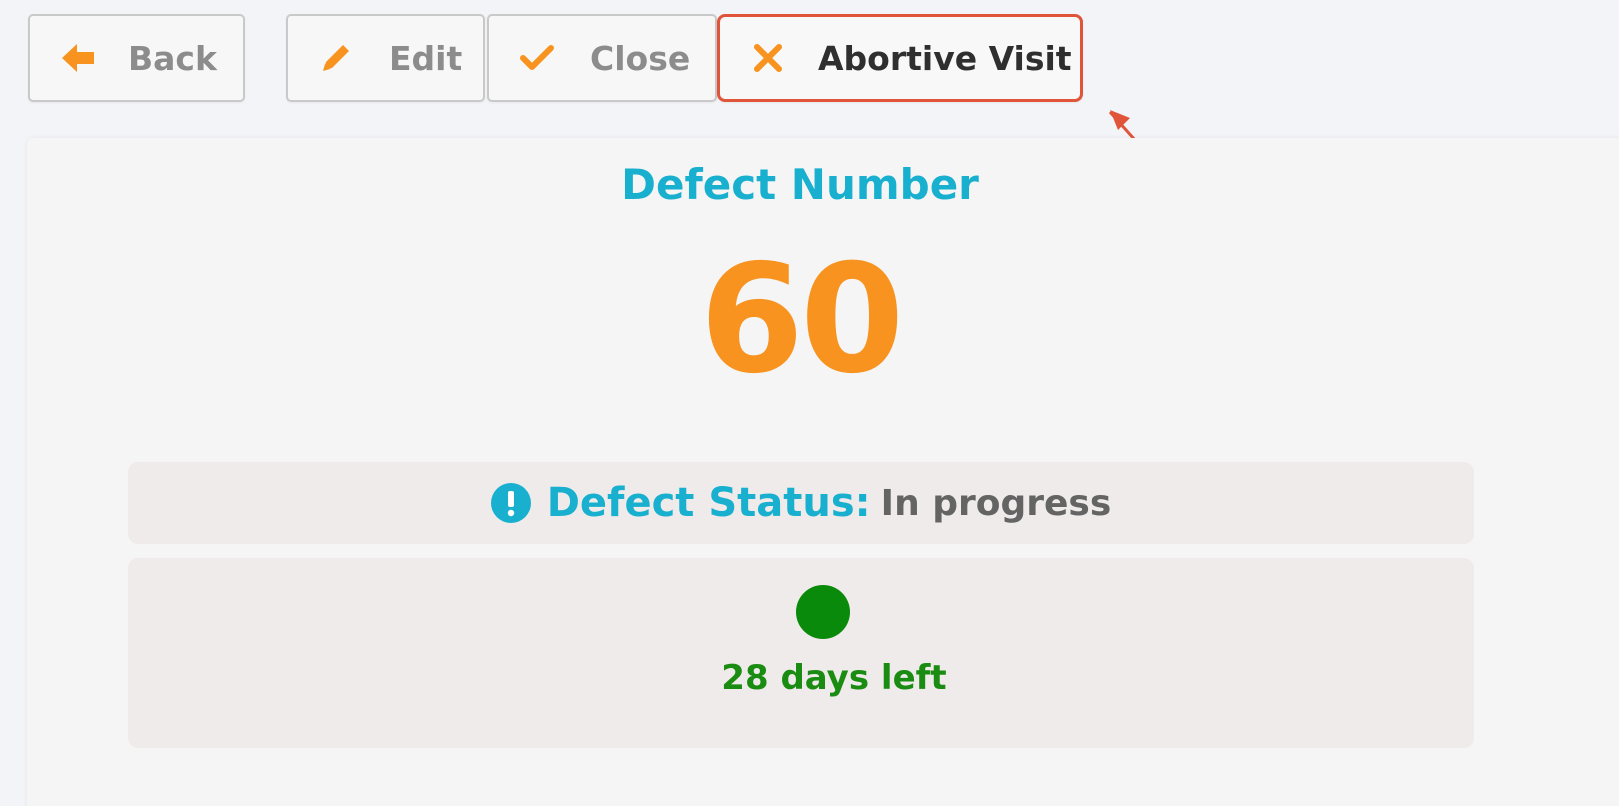 The width and height of the screenshot is (1619, 806). What do you see at coordinates (385, 58) in the screenshot?
I see `edit-button: Edit` at bounding box center [385, 58].